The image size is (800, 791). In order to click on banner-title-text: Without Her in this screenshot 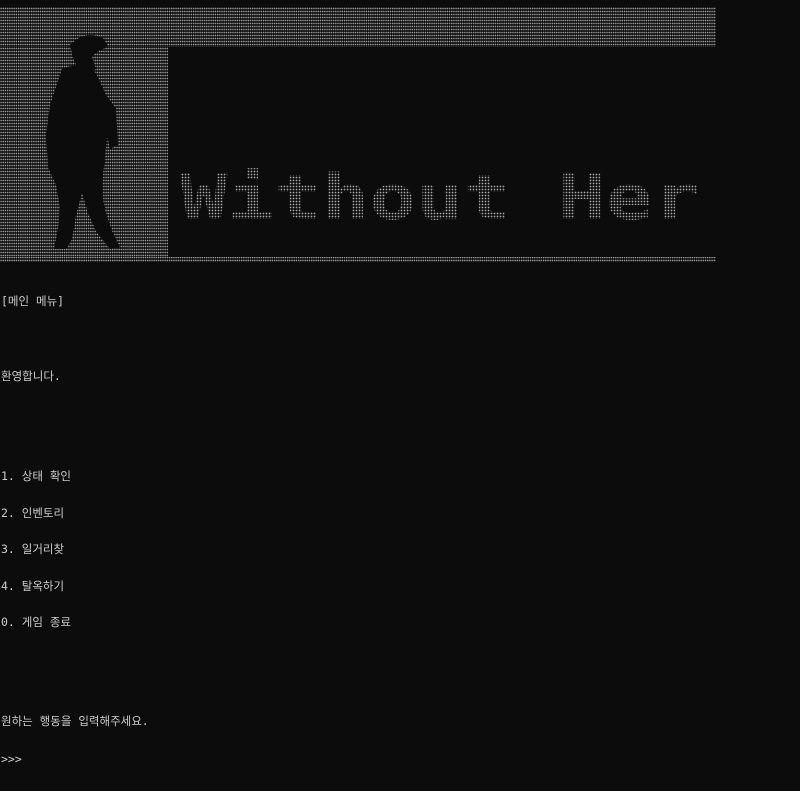, I will do `click(440, 197)`.